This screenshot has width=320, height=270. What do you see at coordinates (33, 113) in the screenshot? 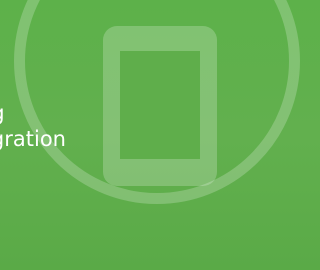
I see `headline-line-1: ng` at bounding box center [33, 113].